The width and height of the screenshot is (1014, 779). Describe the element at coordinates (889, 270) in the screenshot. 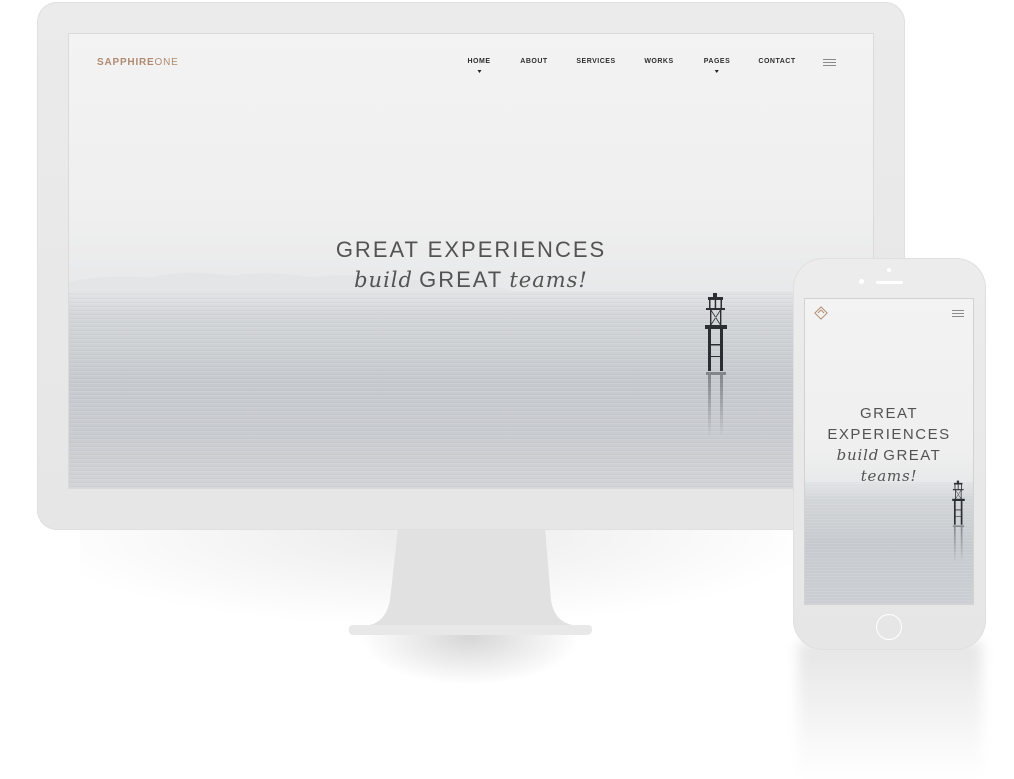

I see `phone-sensor-dot` at that location.